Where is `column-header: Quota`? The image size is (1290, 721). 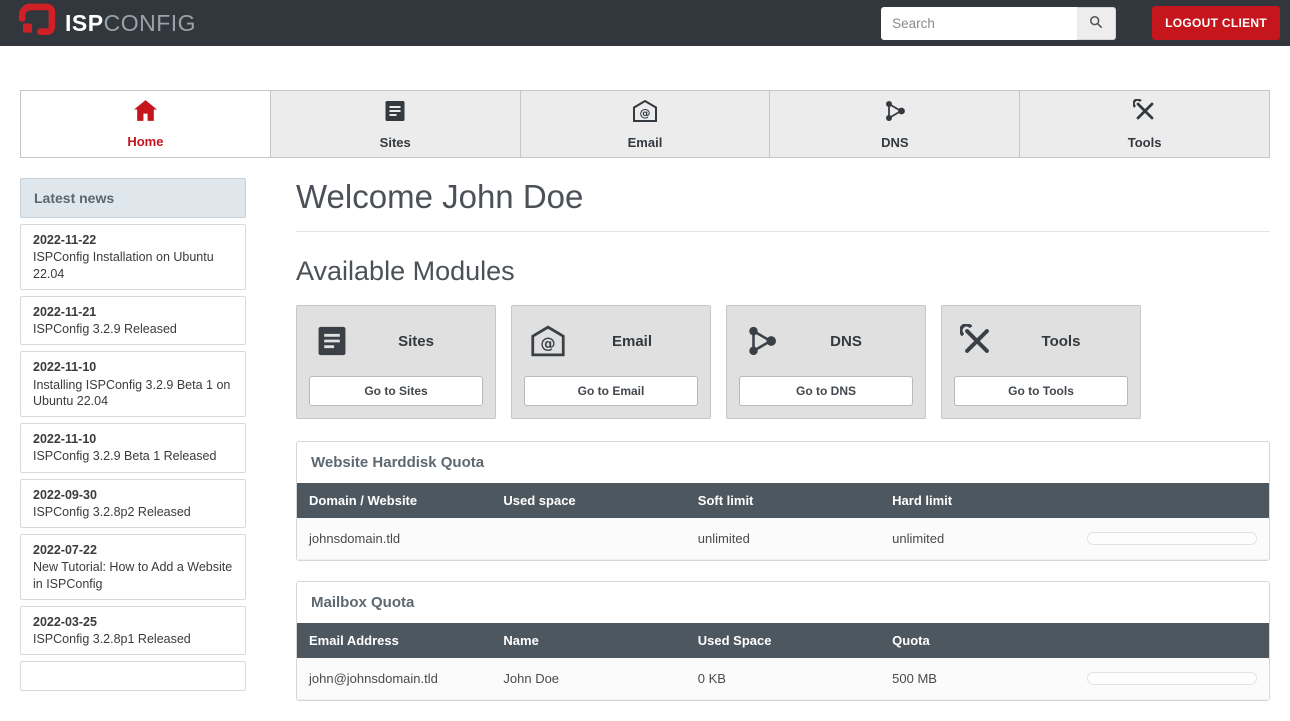
column-header: Quota is located at coordinates (977, 640).